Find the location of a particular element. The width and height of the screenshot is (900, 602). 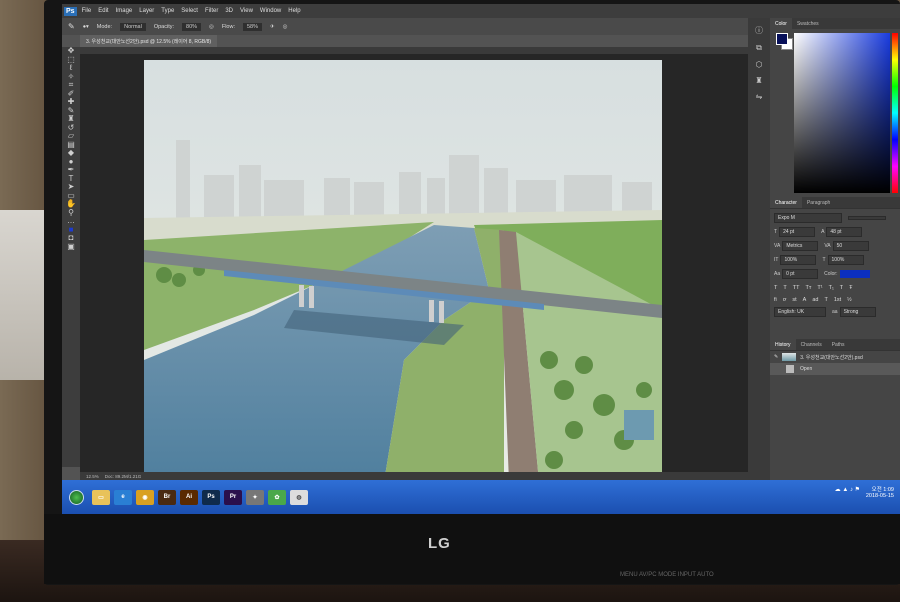

swash-button: st is located at coordinates (794, 300).